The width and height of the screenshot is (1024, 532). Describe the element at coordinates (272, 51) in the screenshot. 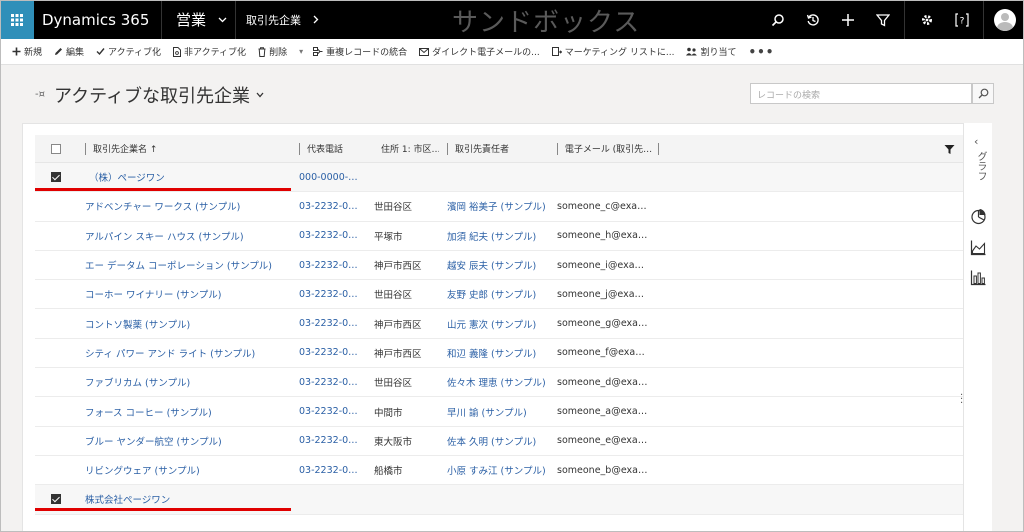

I see `delete-button: 削除` at that location.